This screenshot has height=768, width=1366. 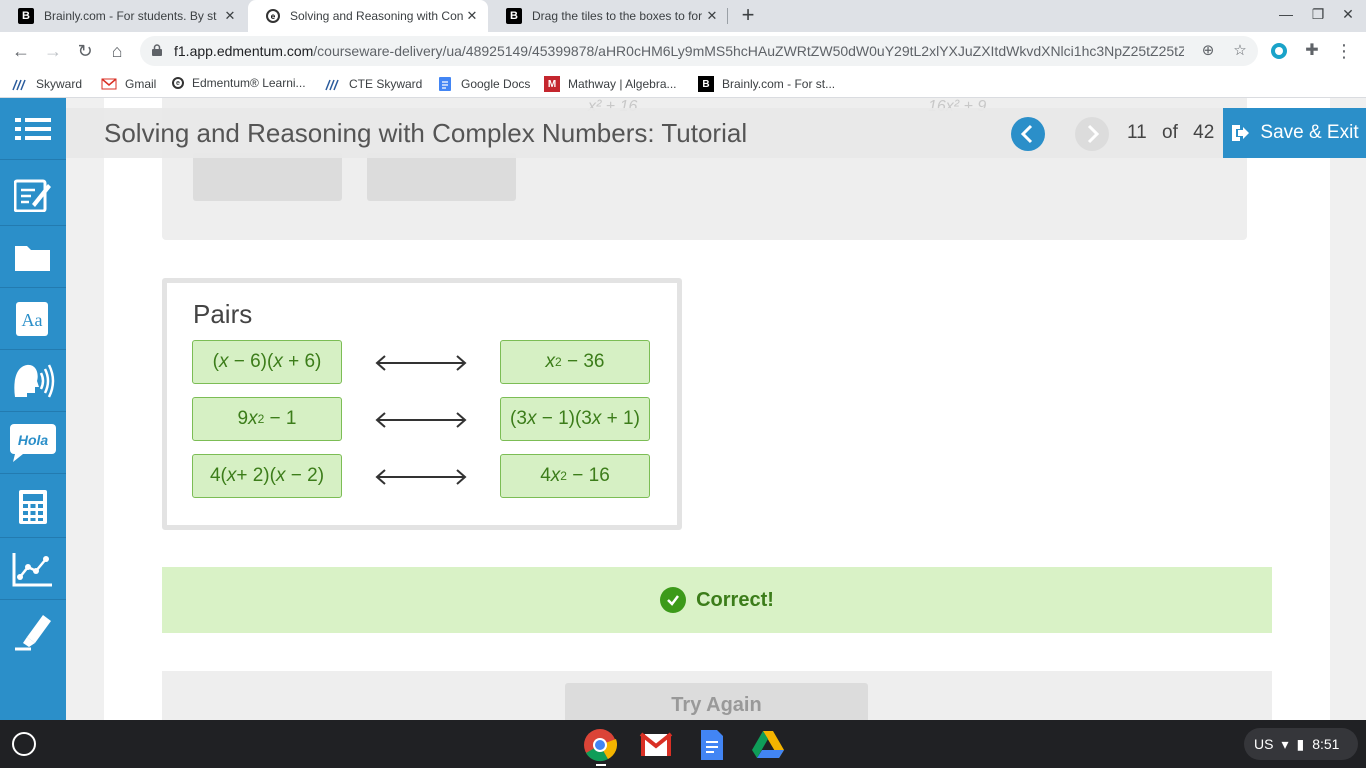 What do you see at coordinates (575, 362) in the screenshot?
I see `pair-tile-right: x2 − 36` at bounding box center [575, 362].